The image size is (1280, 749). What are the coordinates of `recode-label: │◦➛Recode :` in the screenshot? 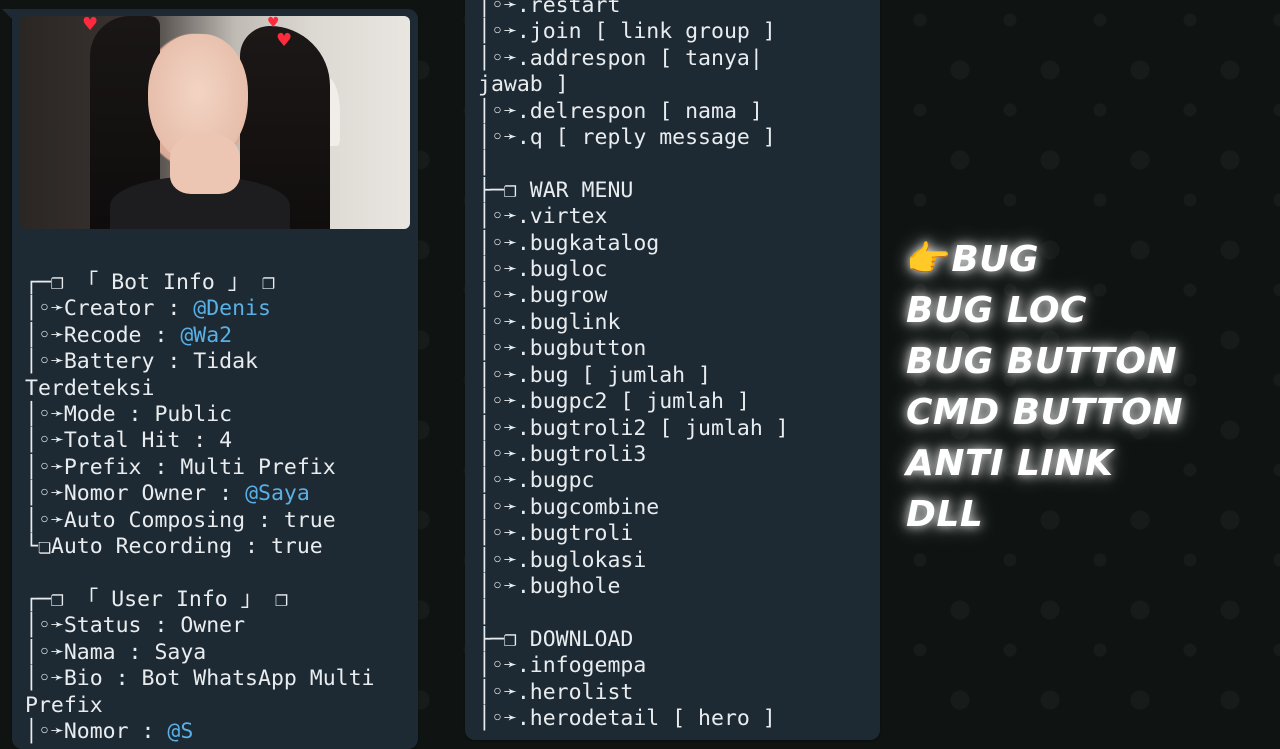 It's located at (103, 335).